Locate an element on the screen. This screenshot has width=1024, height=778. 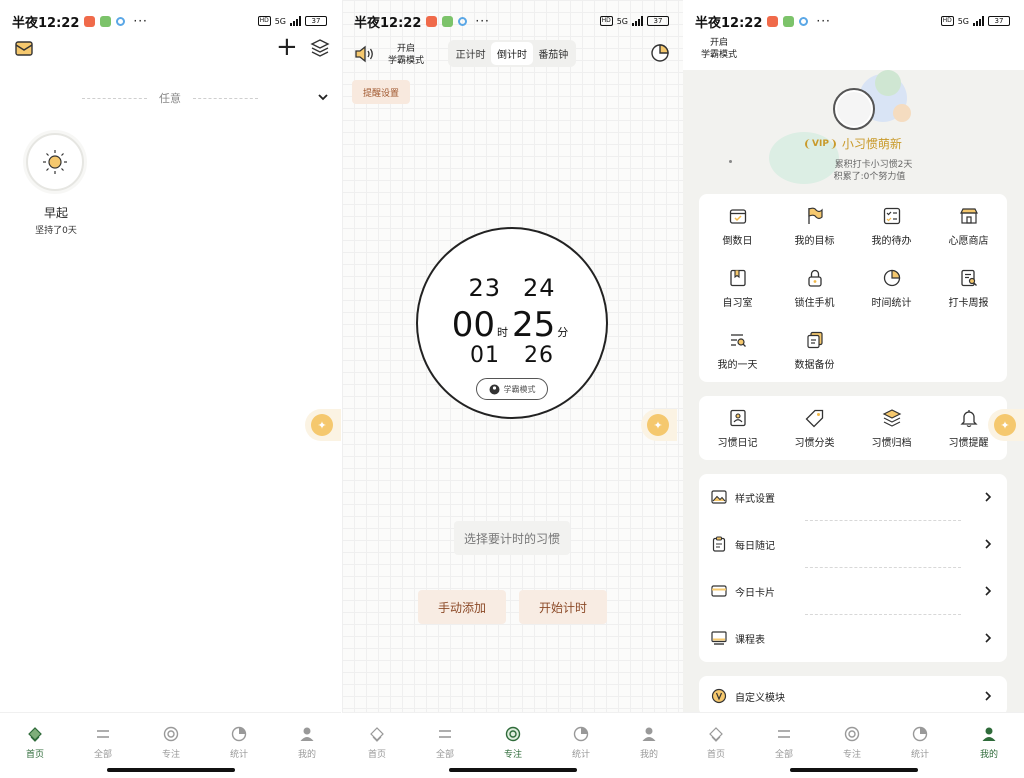
tool-label: 我的目标 is located at coordinates (814, 241).